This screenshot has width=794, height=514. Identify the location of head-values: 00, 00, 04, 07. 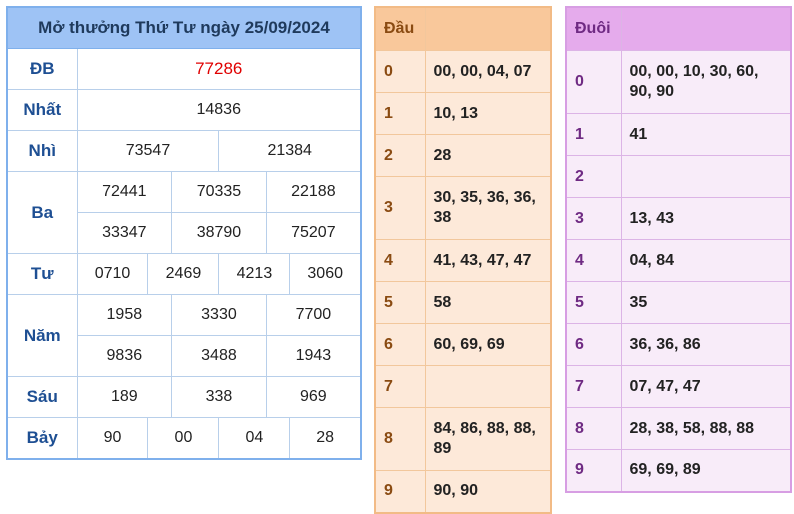
(488, 71).